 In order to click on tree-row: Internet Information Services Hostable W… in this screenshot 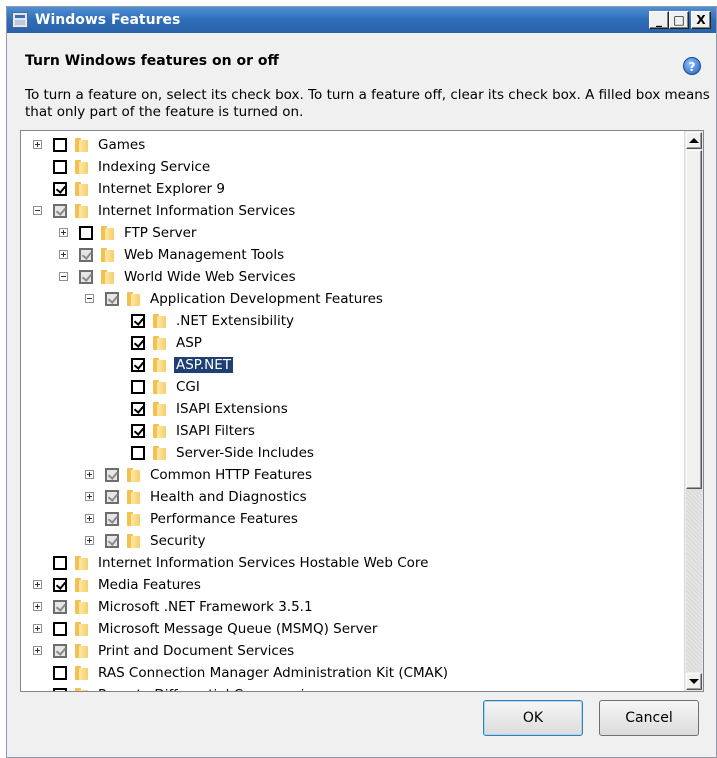, I will do `click(352, 563)`.